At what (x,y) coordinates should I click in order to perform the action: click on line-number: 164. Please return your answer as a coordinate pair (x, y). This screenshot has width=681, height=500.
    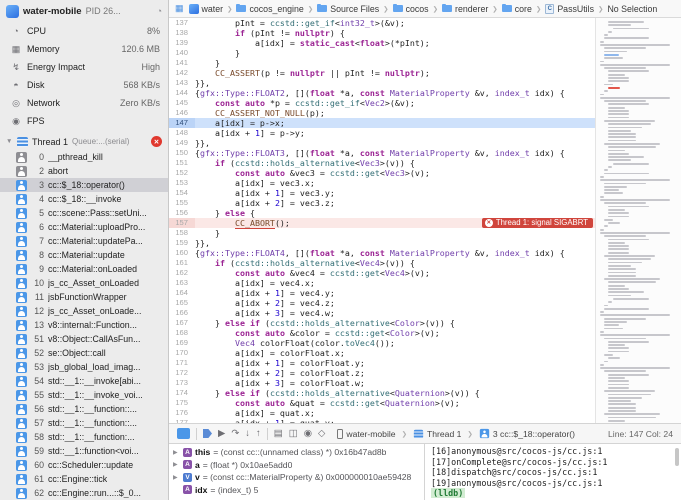
    Looking at the image, I should click on (182, 293).